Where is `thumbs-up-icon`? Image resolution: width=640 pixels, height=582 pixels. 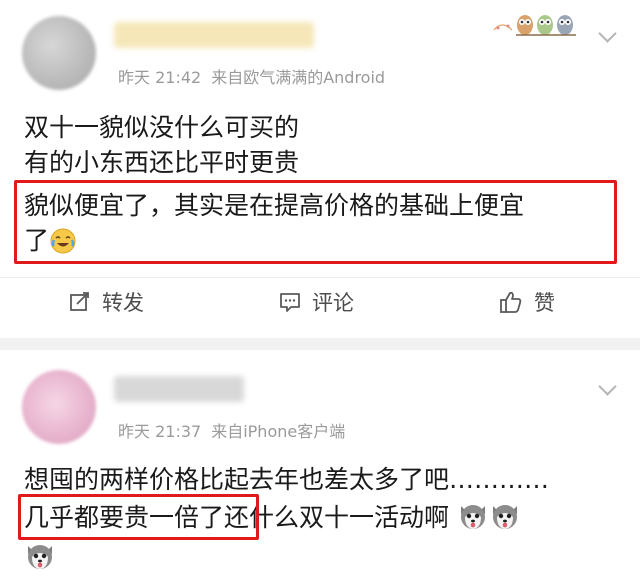
thumbs-up-icon is located at coordinates (511, 302).